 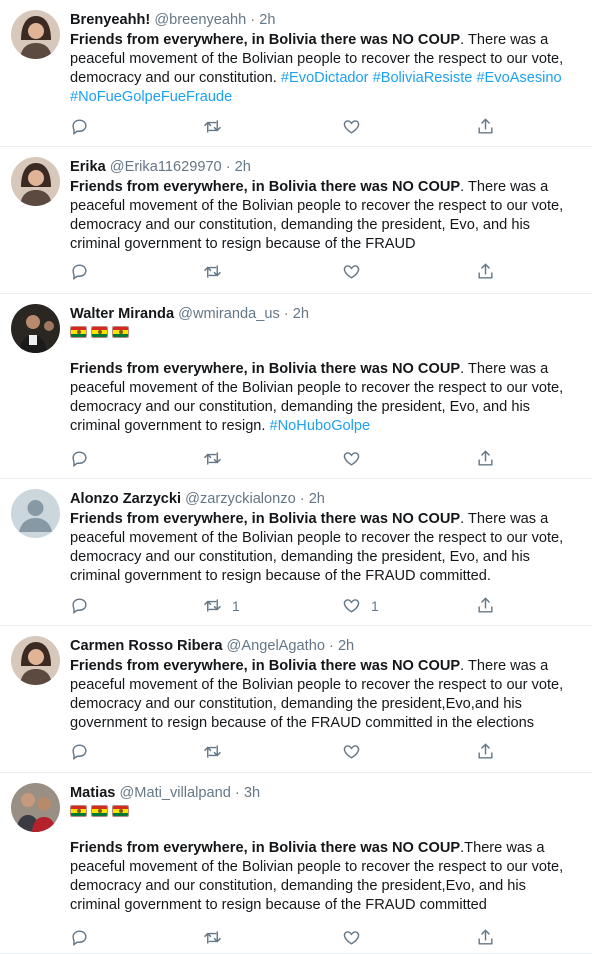 What do you see at coordinates (151, 97) in the screenshot?
I see `hashtag-link: #NoFueGolpeFueFraude` at bounding box center [151, 97].